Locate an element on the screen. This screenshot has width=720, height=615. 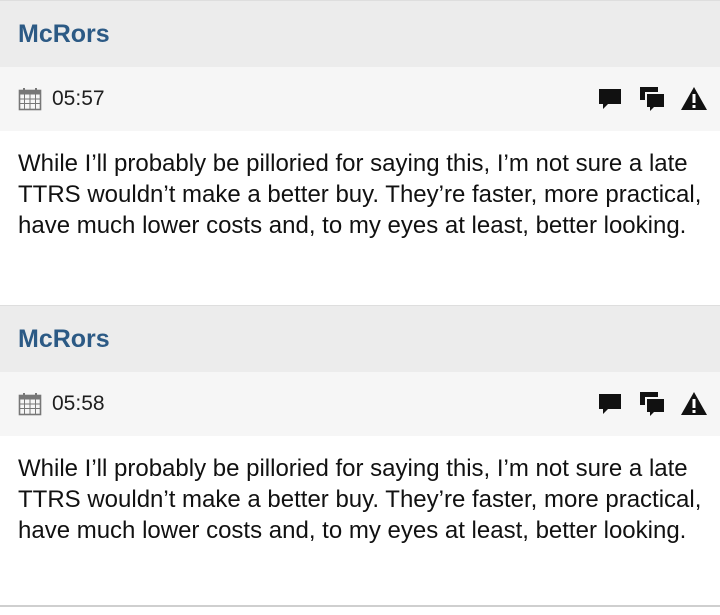
post-time: 05:58 is located at coordinates (78, 404).